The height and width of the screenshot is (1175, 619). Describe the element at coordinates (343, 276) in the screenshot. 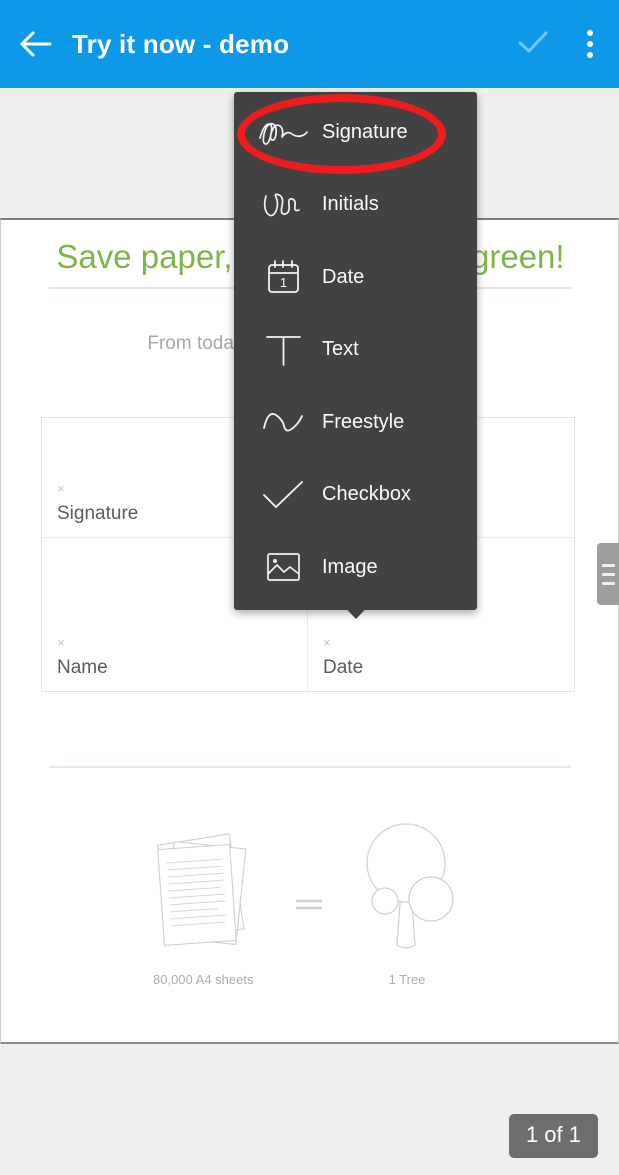

I see `menu-item-label: Date` at that location.